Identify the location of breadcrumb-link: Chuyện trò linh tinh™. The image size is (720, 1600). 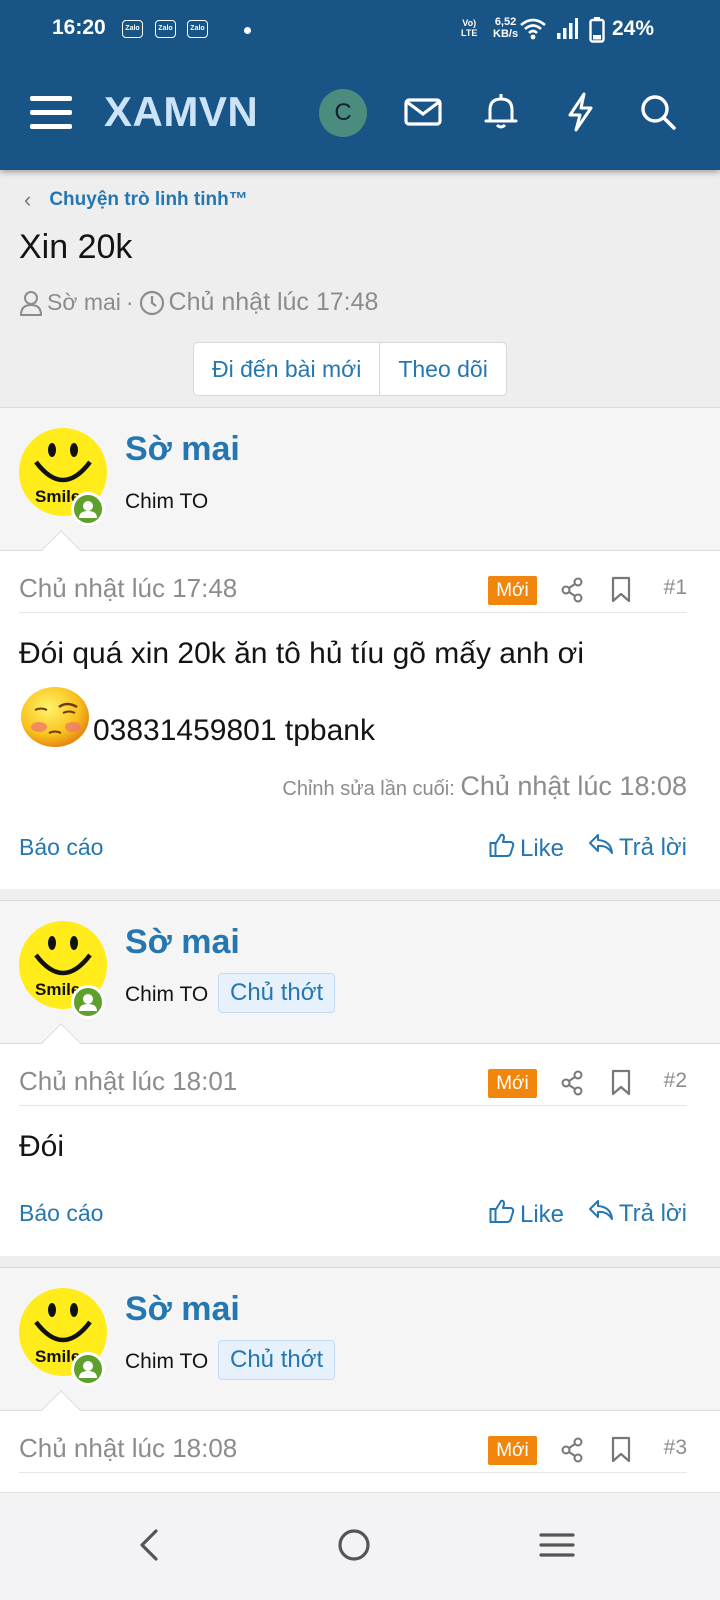
(148, 200).